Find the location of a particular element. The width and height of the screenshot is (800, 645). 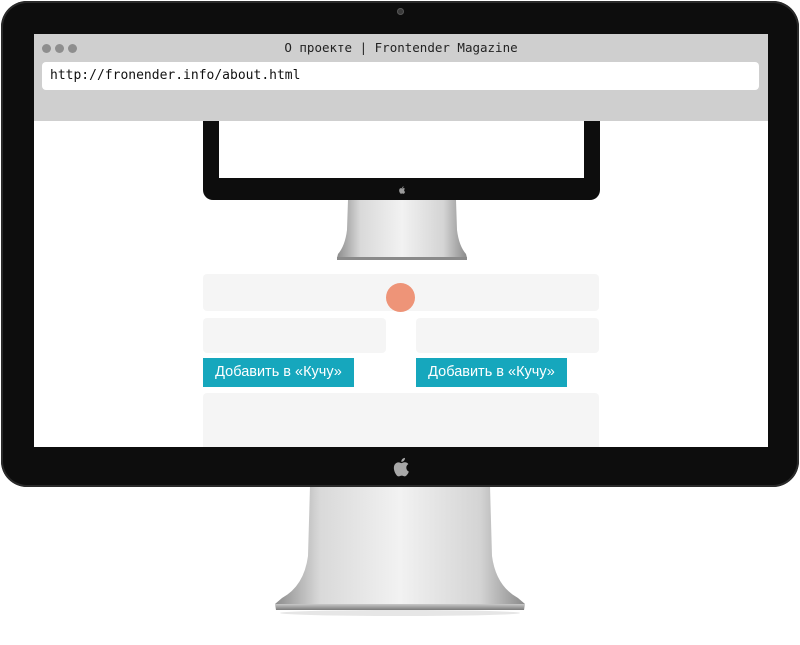

monitor-stand is located at coordinates (400, 551).